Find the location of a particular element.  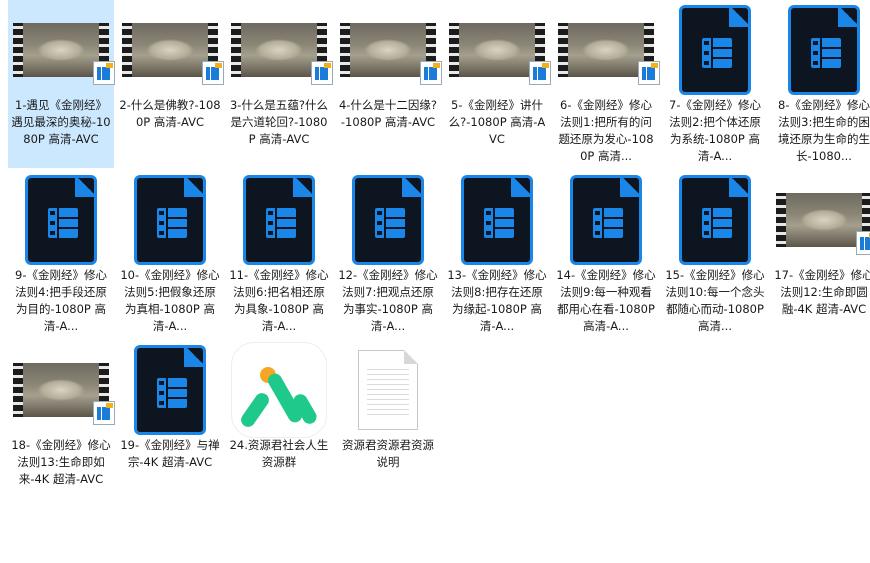

file-item: 2-什么是佛教?-1080P 高清-AVC is located at coordinates (170, 84).